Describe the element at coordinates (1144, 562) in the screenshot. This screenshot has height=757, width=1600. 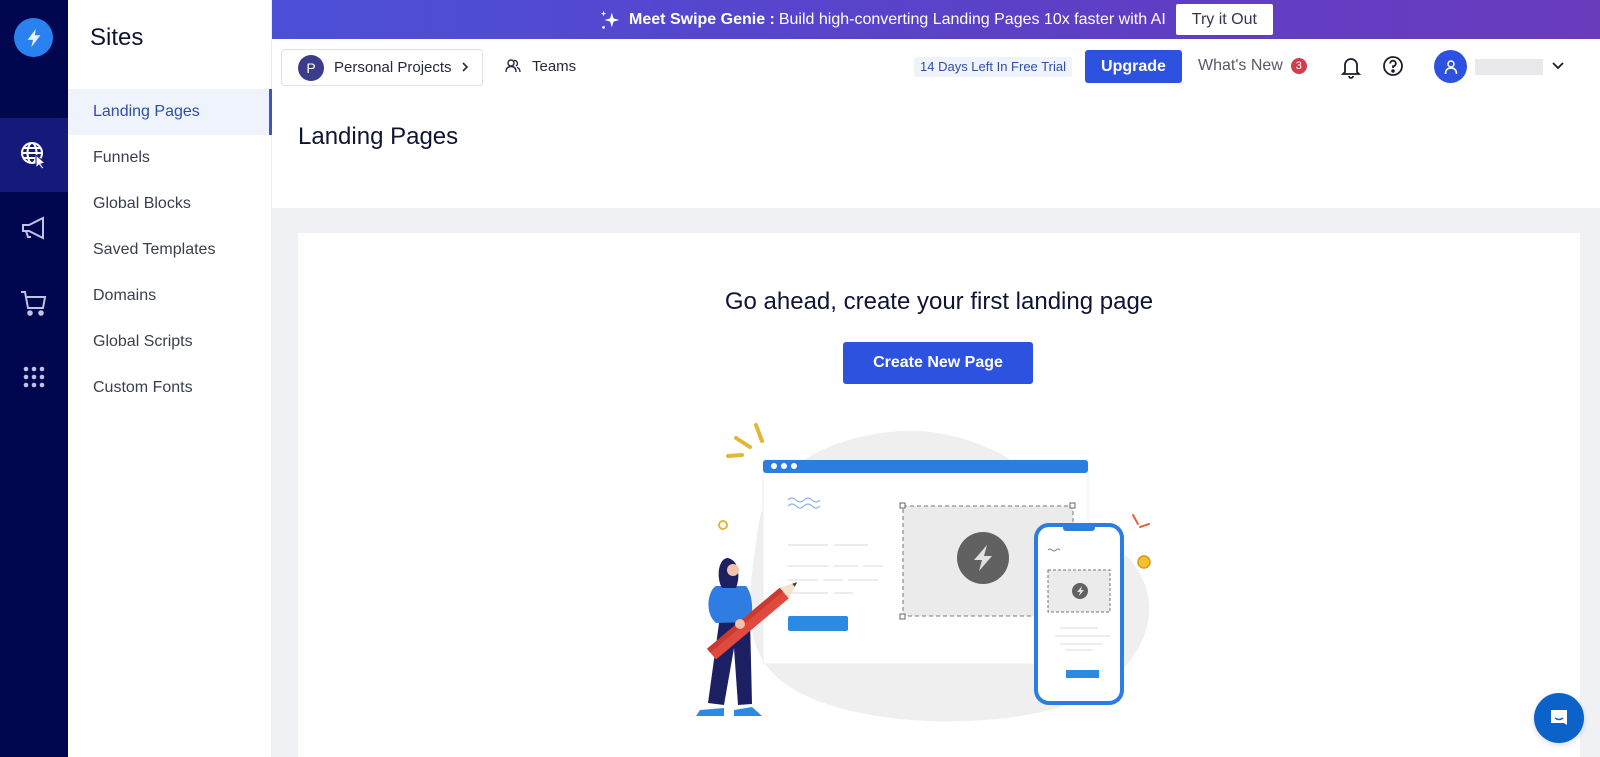
I see `yellow-dot-decoration` at that location.